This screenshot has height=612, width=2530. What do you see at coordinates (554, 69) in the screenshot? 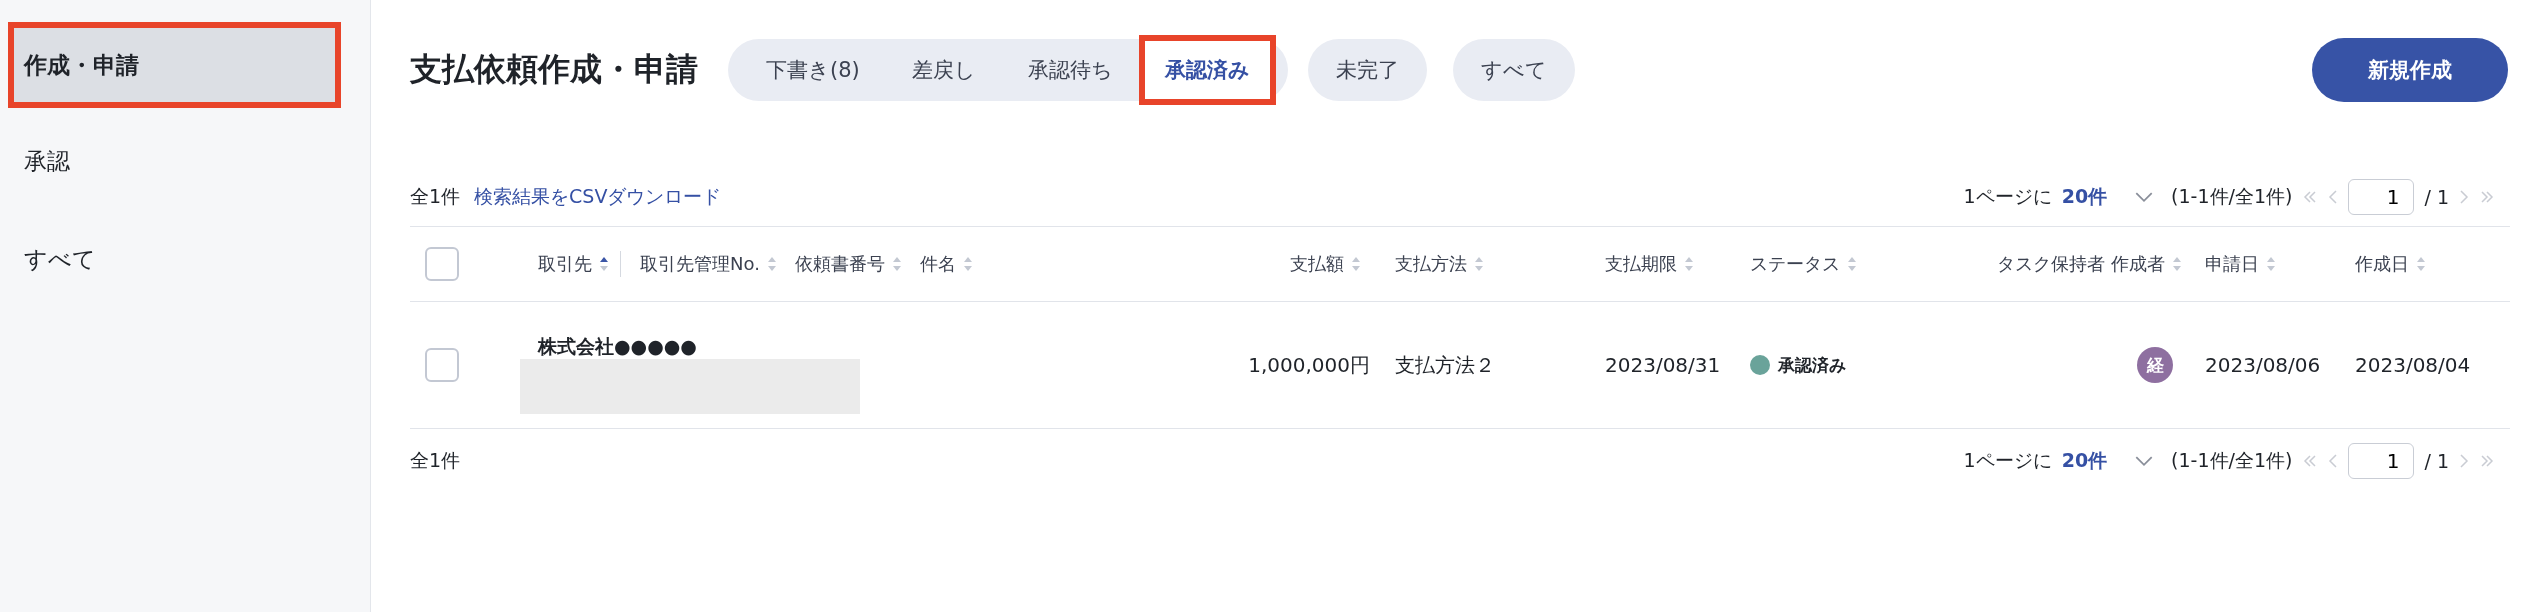
I see `page-title: 支払依頼作成・申請` at bounding box center [554, 69].